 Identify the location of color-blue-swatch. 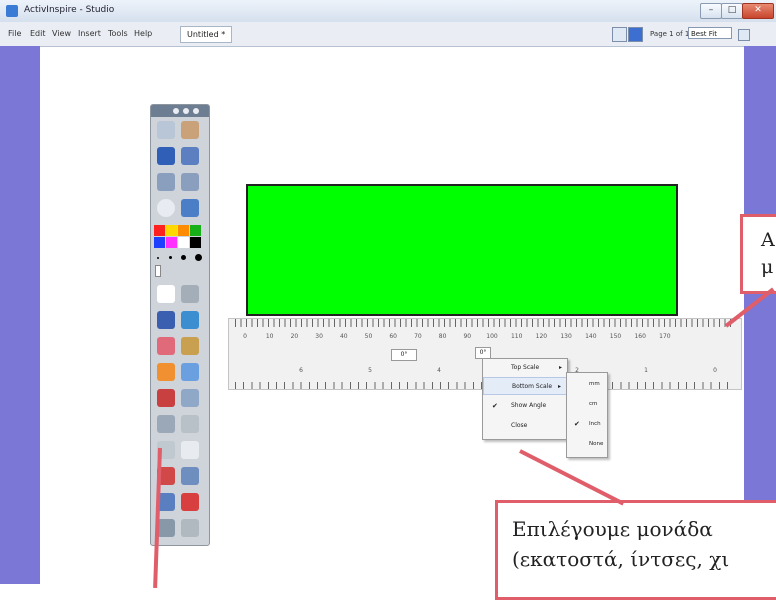
(159, 242).